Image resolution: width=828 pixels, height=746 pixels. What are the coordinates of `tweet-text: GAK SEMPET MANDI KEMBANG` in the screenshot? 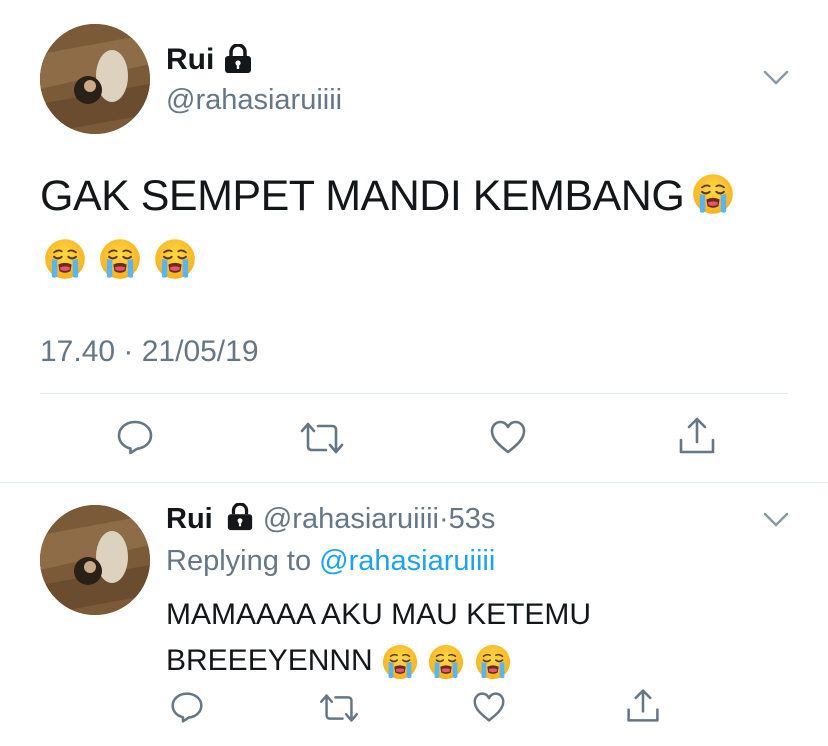 It's located at (362, 196).